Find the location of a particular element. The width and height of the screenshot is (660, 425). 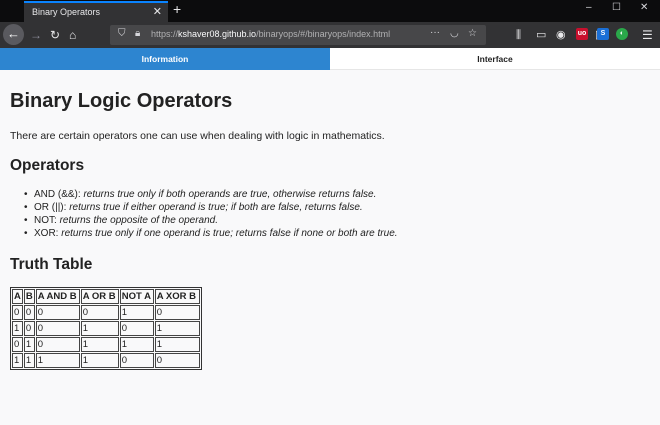

page-tab-bar: Information Interface is located at coordinates (330, 59).